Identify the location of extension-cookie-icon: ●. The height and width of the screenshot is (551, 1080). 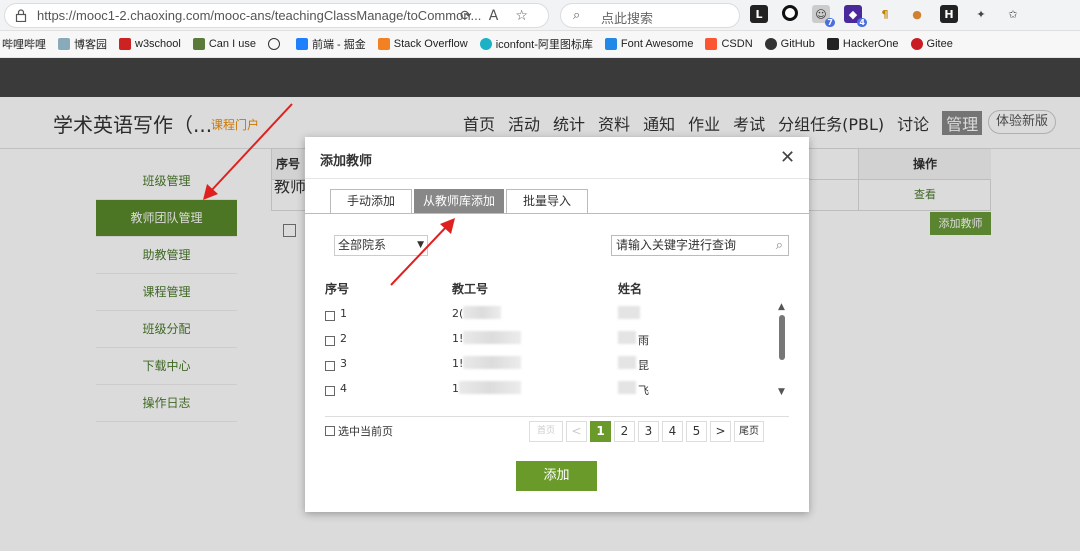
(917, 14).